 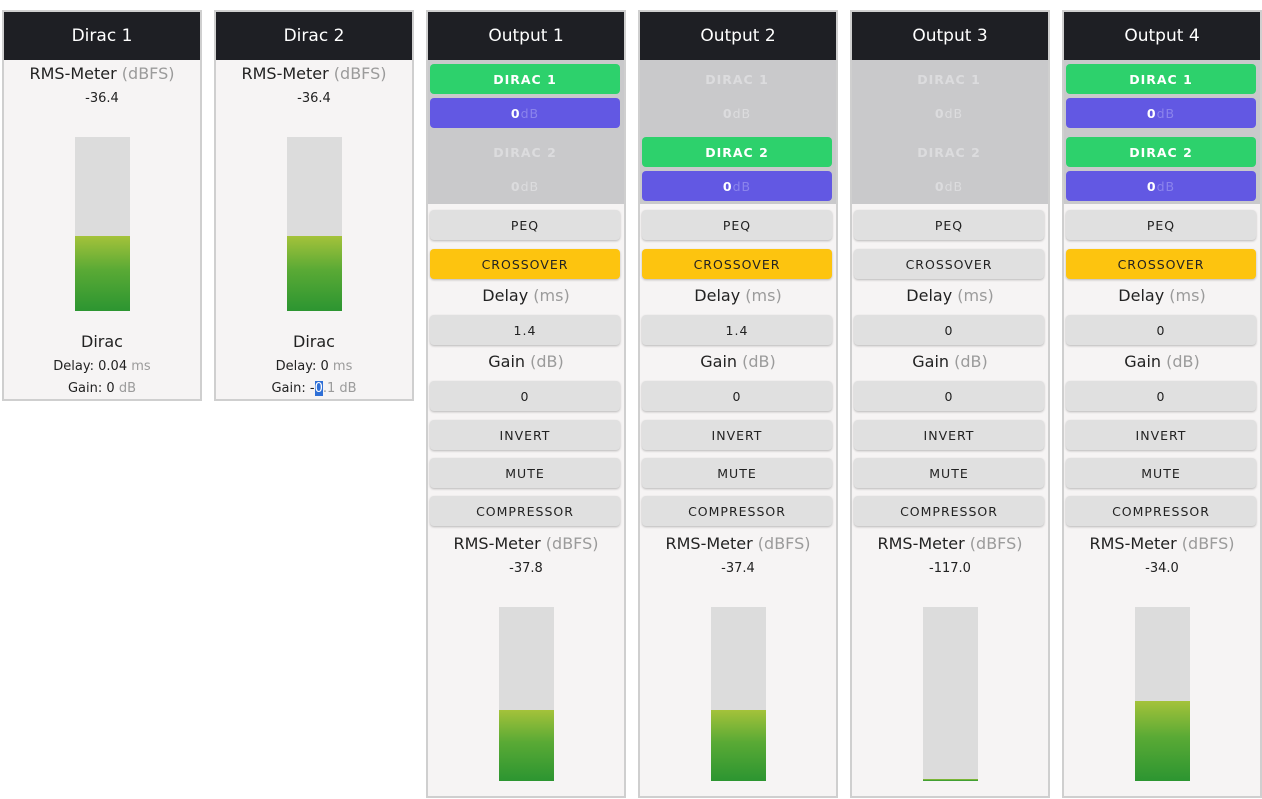 I want to click on gain-label: Gain:, so click(x=85, y=388).